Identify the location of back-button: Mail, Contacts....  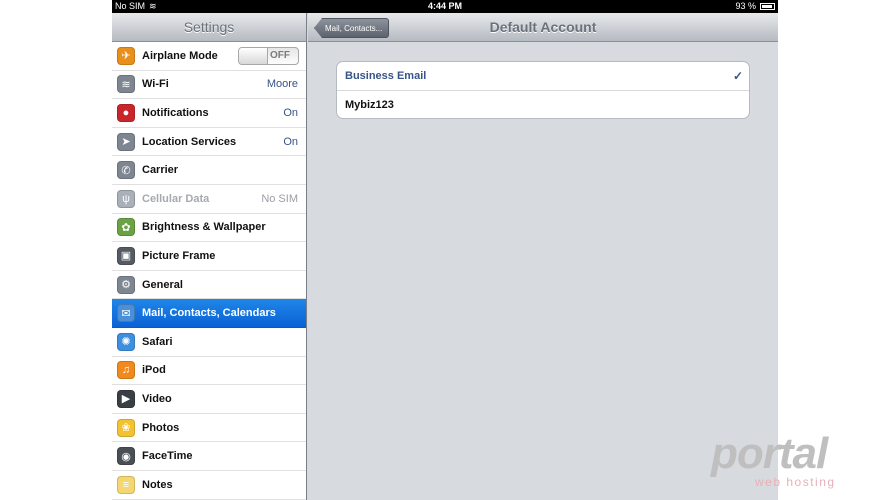
(352, 28).